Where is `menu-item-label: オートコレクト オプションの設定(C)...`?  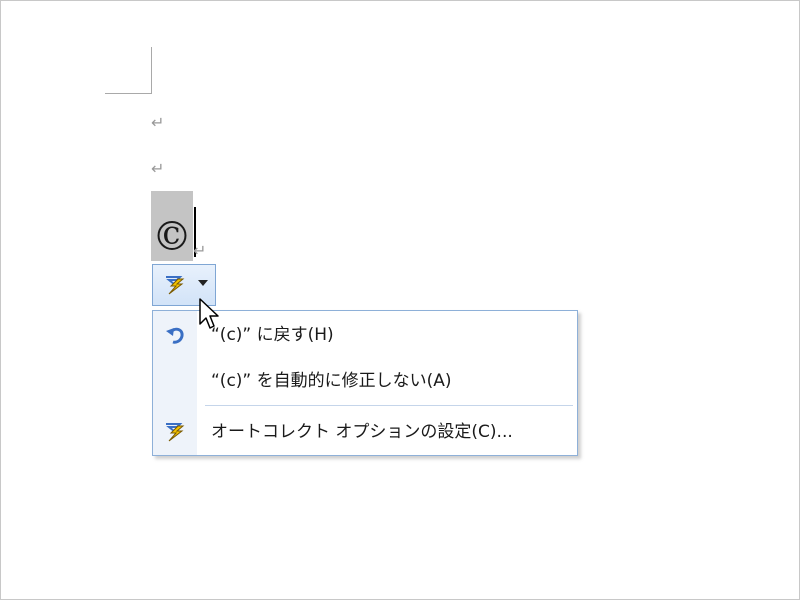
menu-item-label: オートコレクト オプションの設定(C)... is located at coordinates (362, 432).